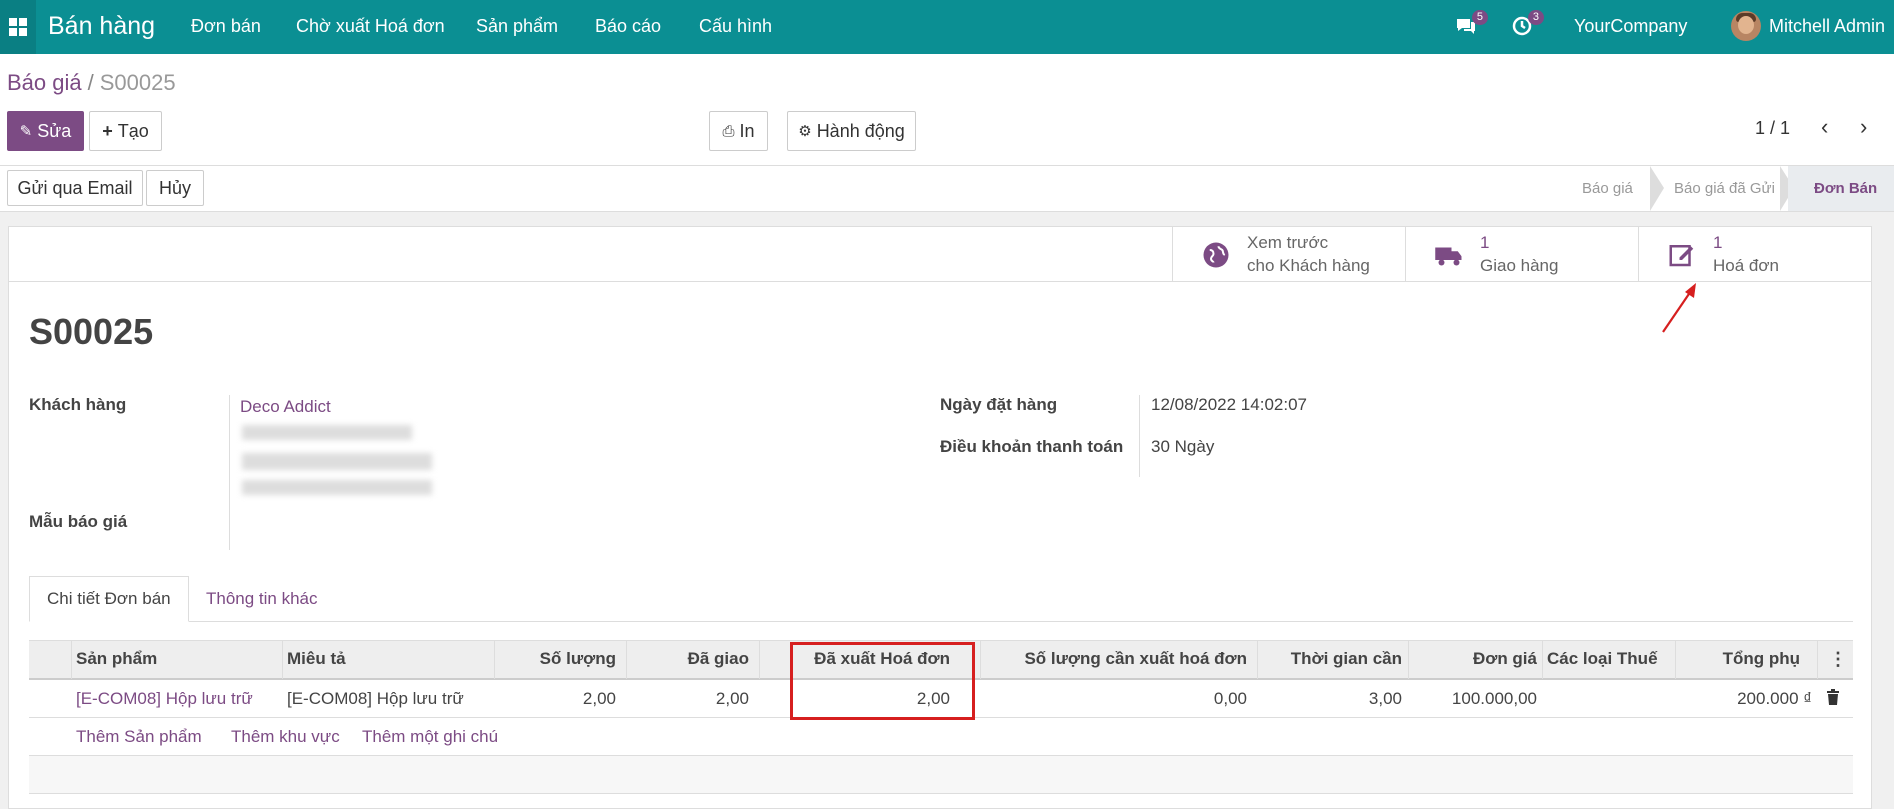  I want to click on add-product-link: Thêm Sản phẩm, so click(139, 737).